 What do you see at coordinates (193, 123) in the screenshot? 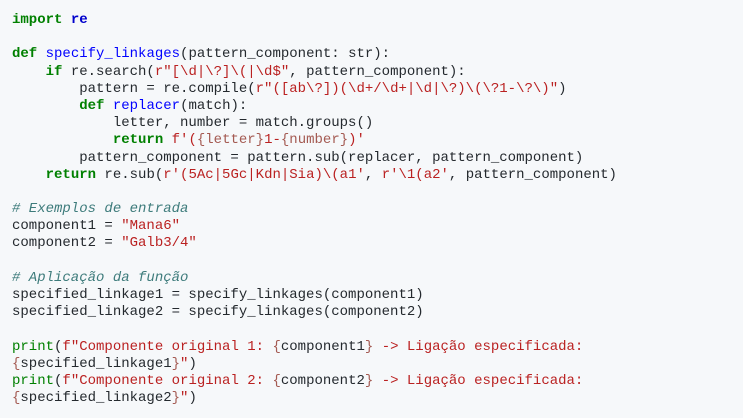
I see `code-token: letter, number = match.groups()` at bounding box center [193, 123].